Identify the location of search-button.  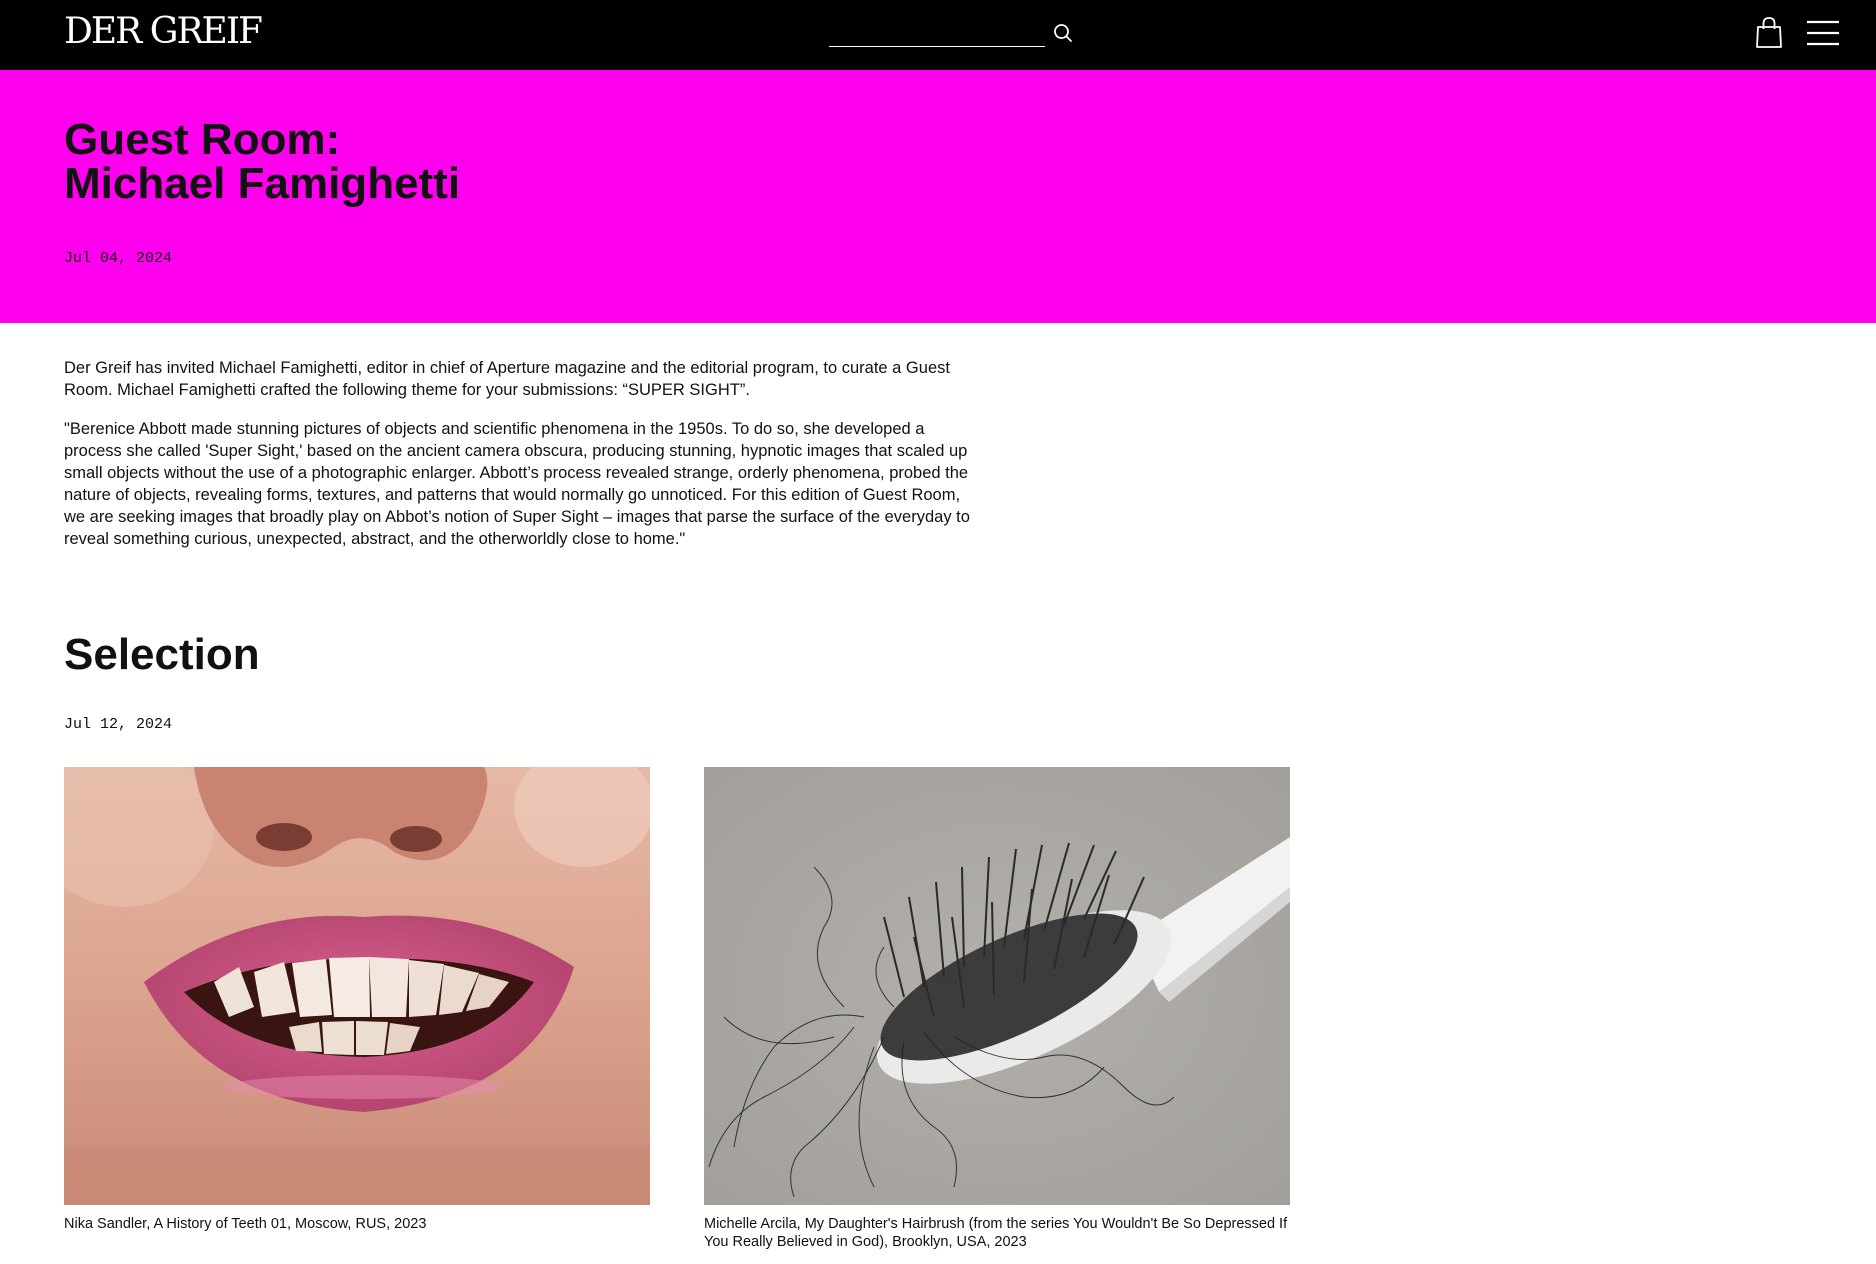
(1063, 33).